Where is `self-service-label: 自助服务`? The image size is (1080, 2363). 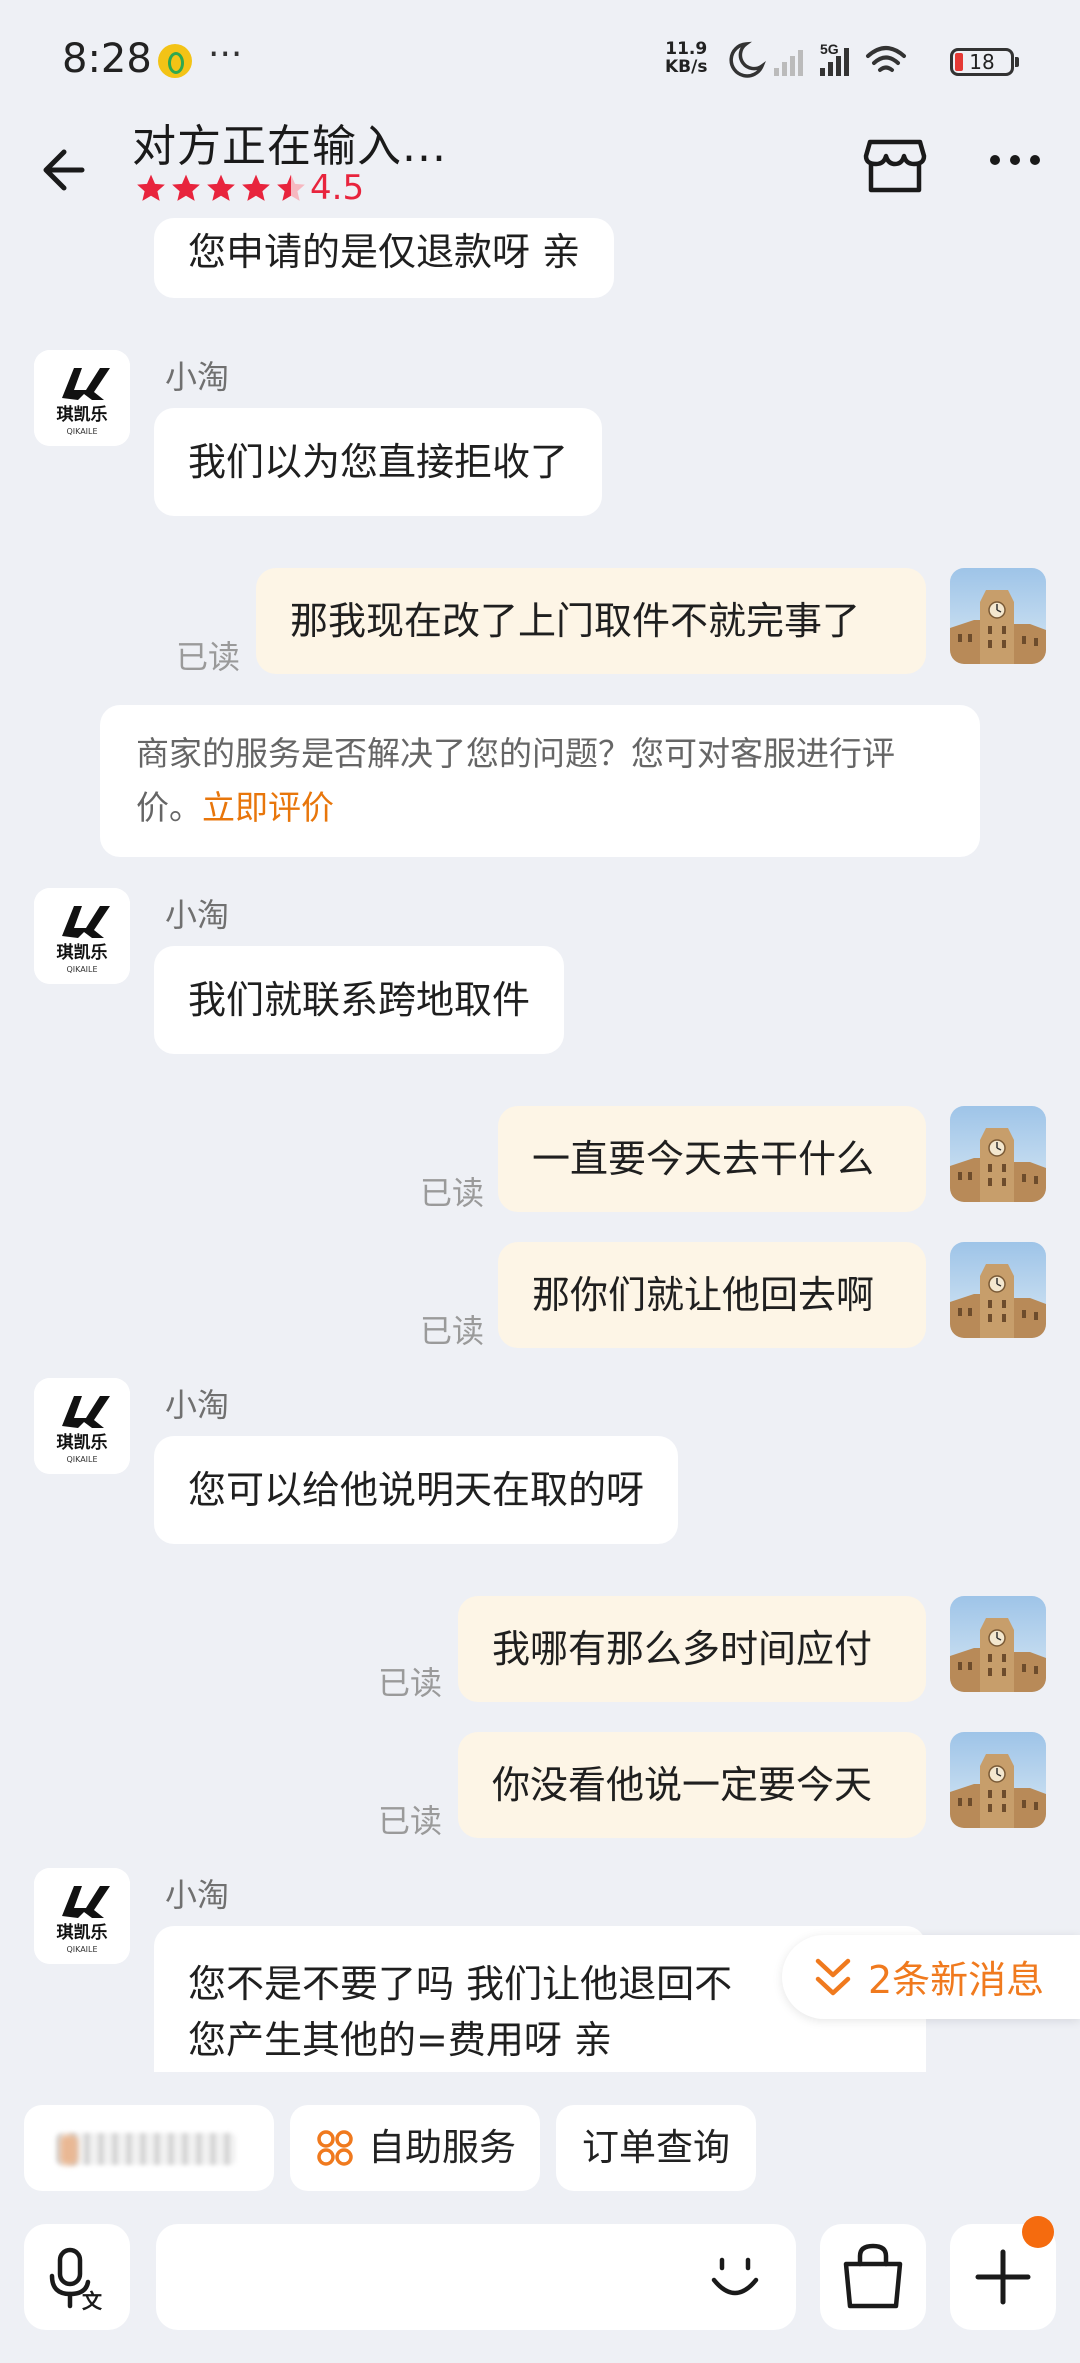 self-service-label: 自助服务 is located at coordinates (442, 2147).